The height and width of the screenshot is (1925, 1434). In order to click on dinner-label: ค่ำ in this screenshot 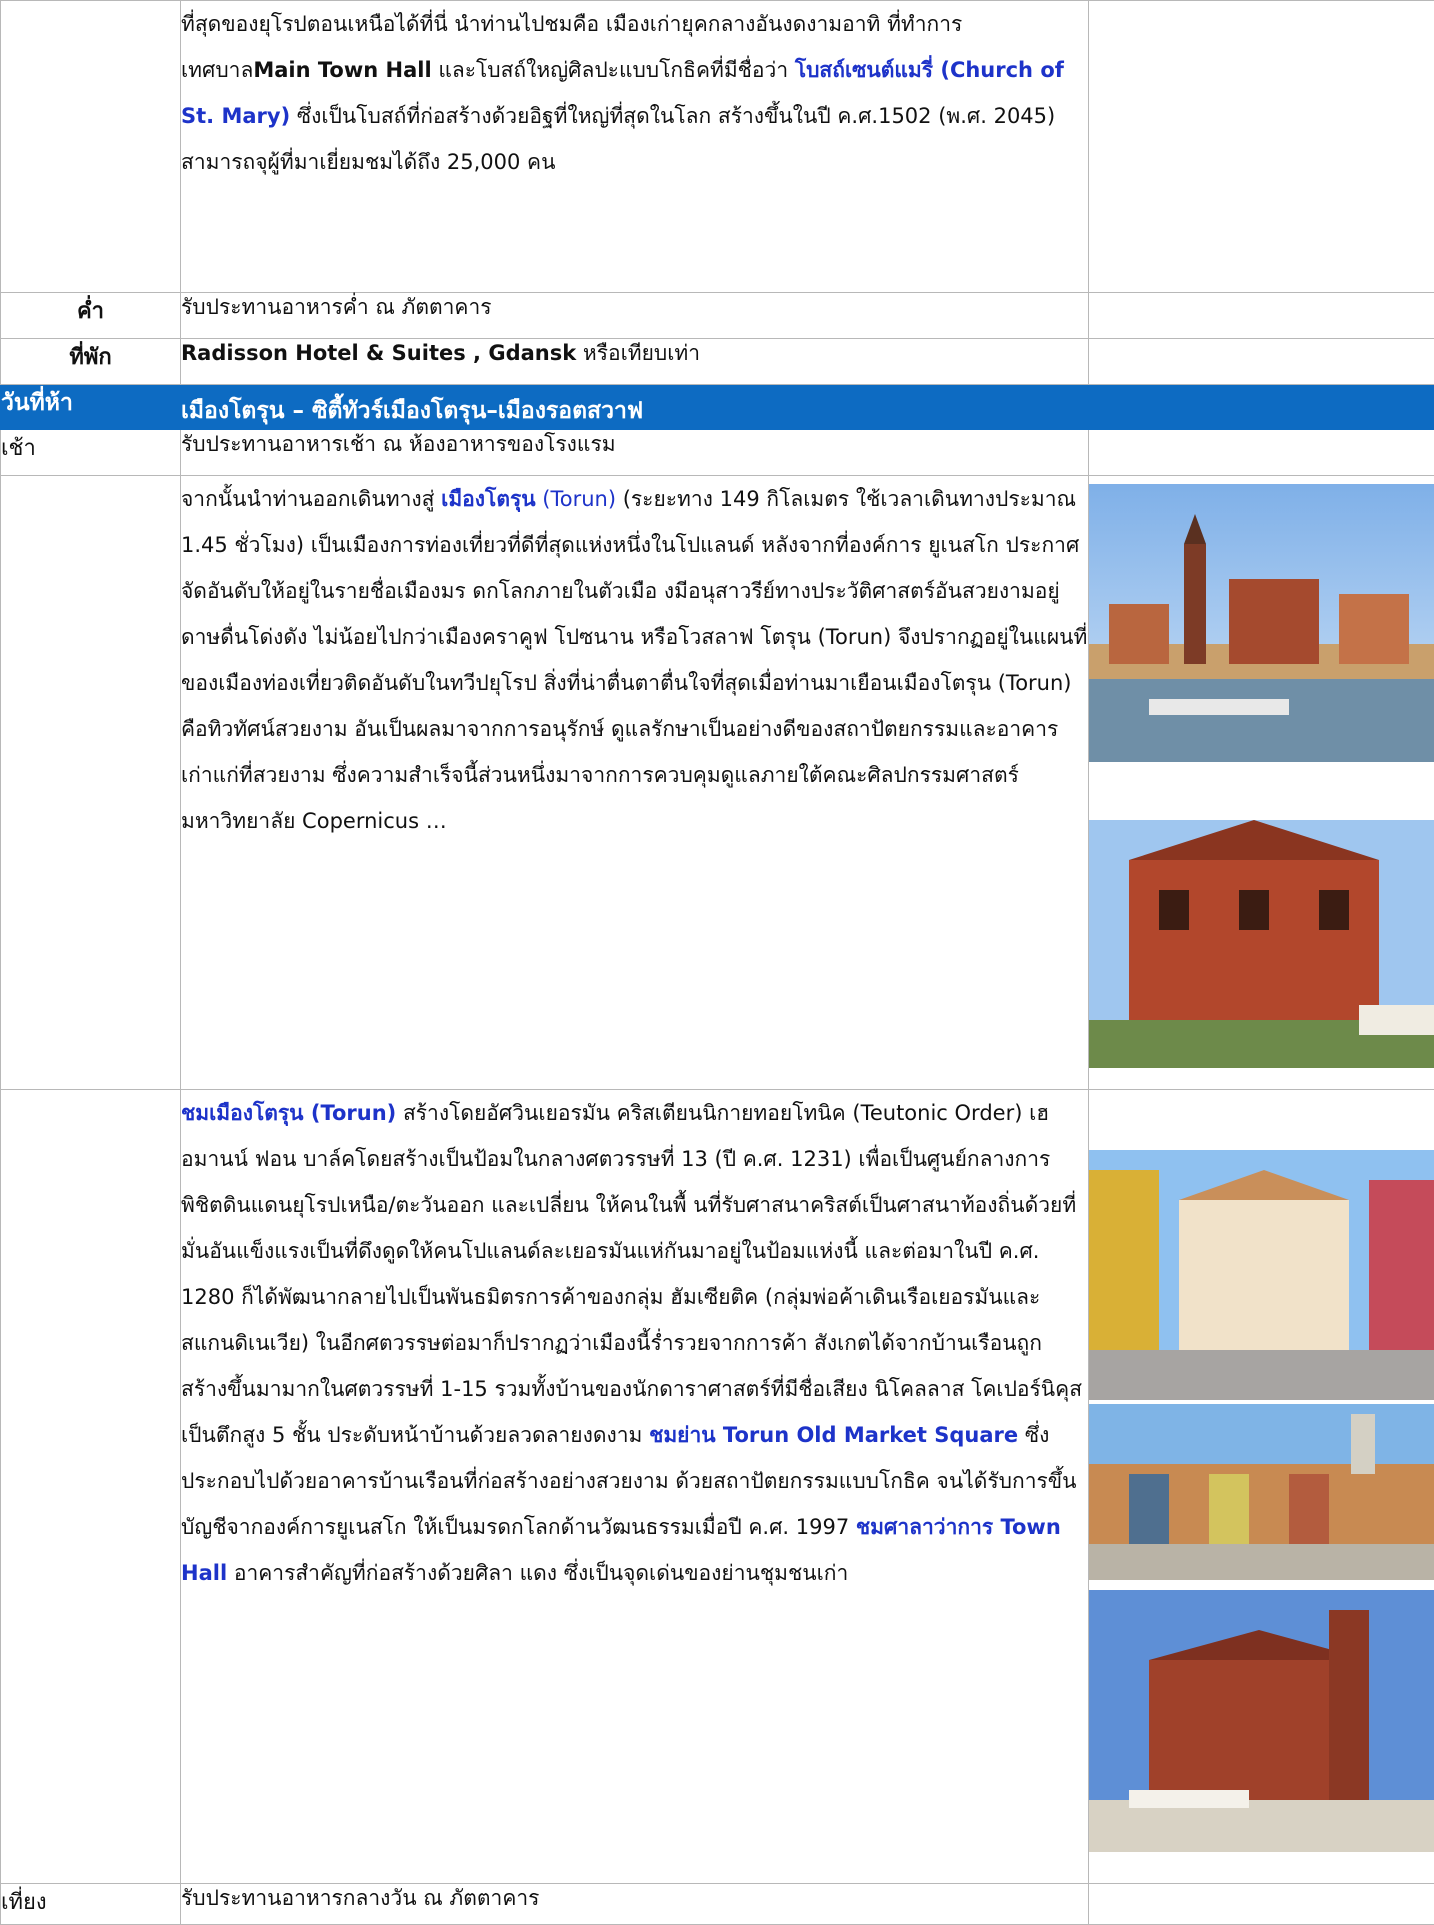, I will do `click(91, 316)`.